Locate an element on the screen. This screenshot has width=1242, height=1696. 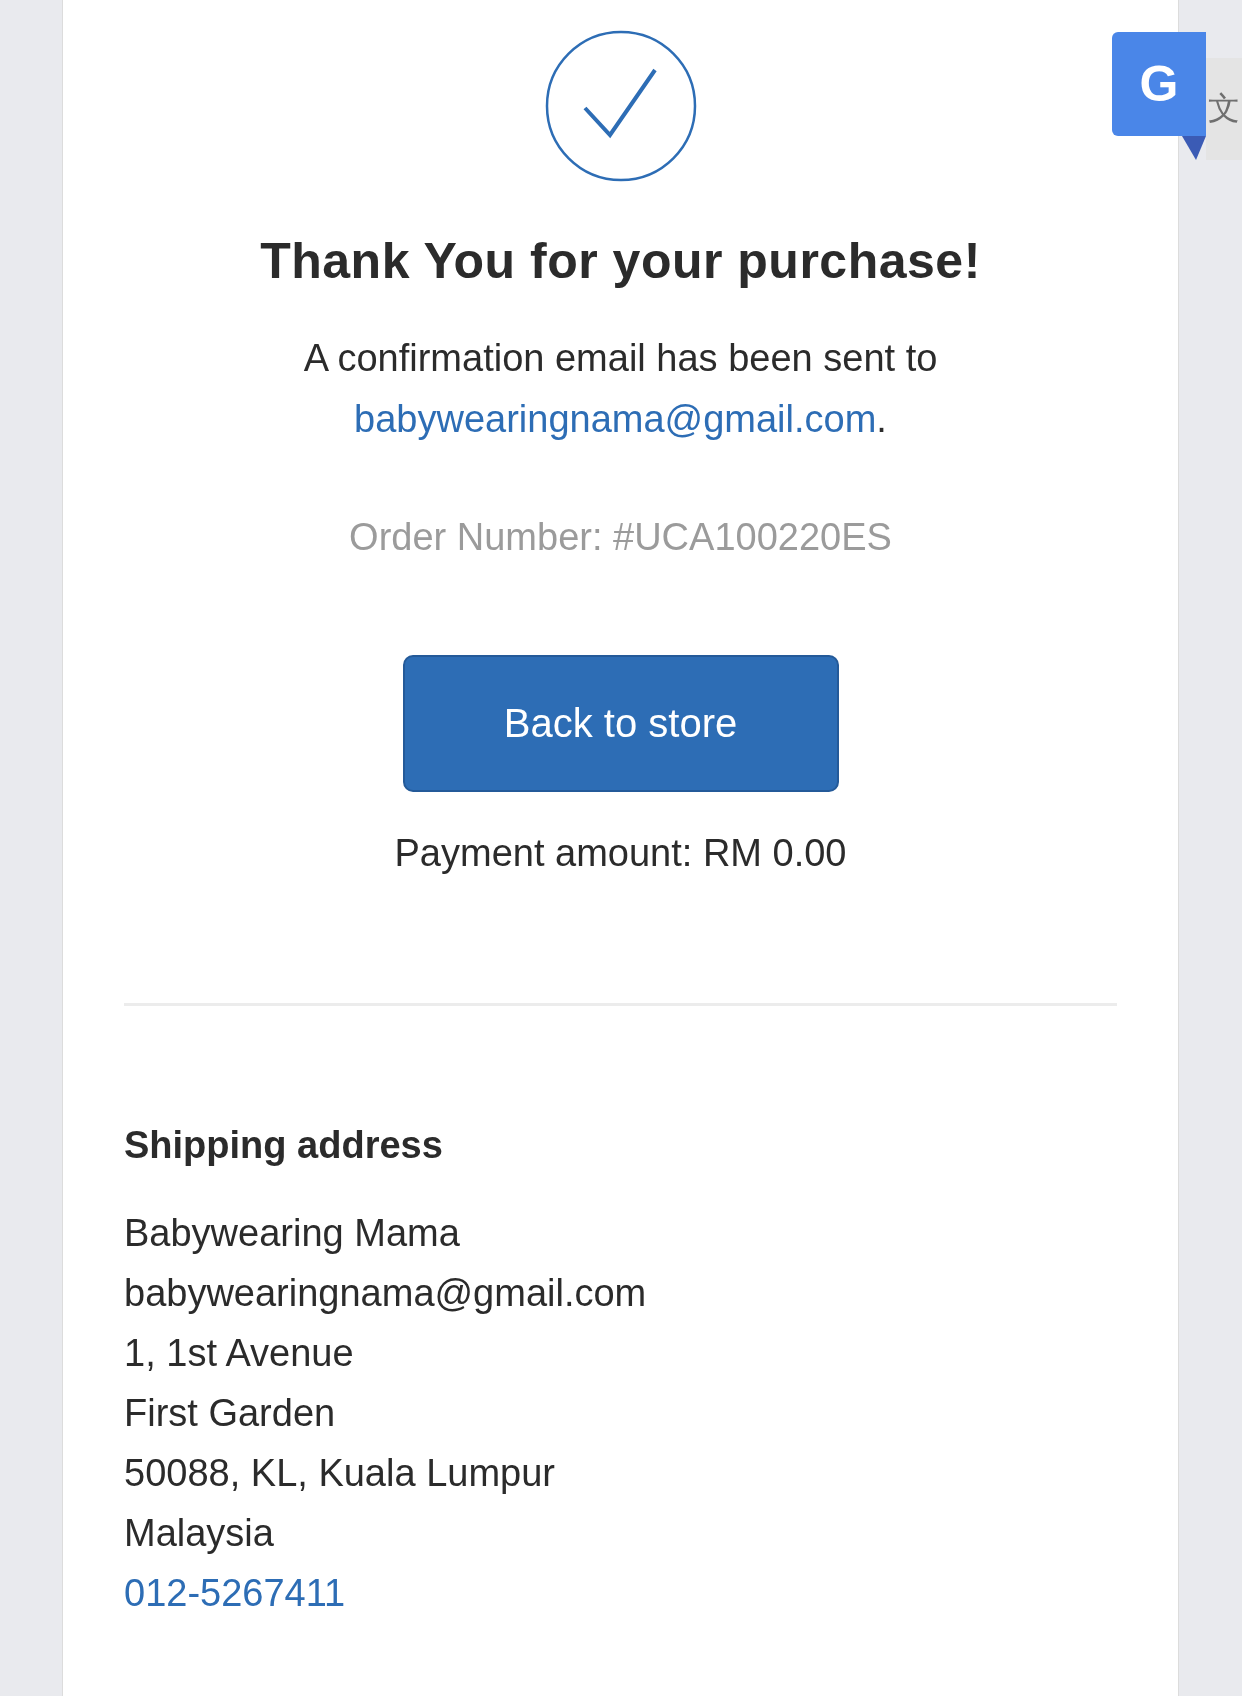
email-link: babywearingnama@gmail.com is located at coordinates (615, 419).